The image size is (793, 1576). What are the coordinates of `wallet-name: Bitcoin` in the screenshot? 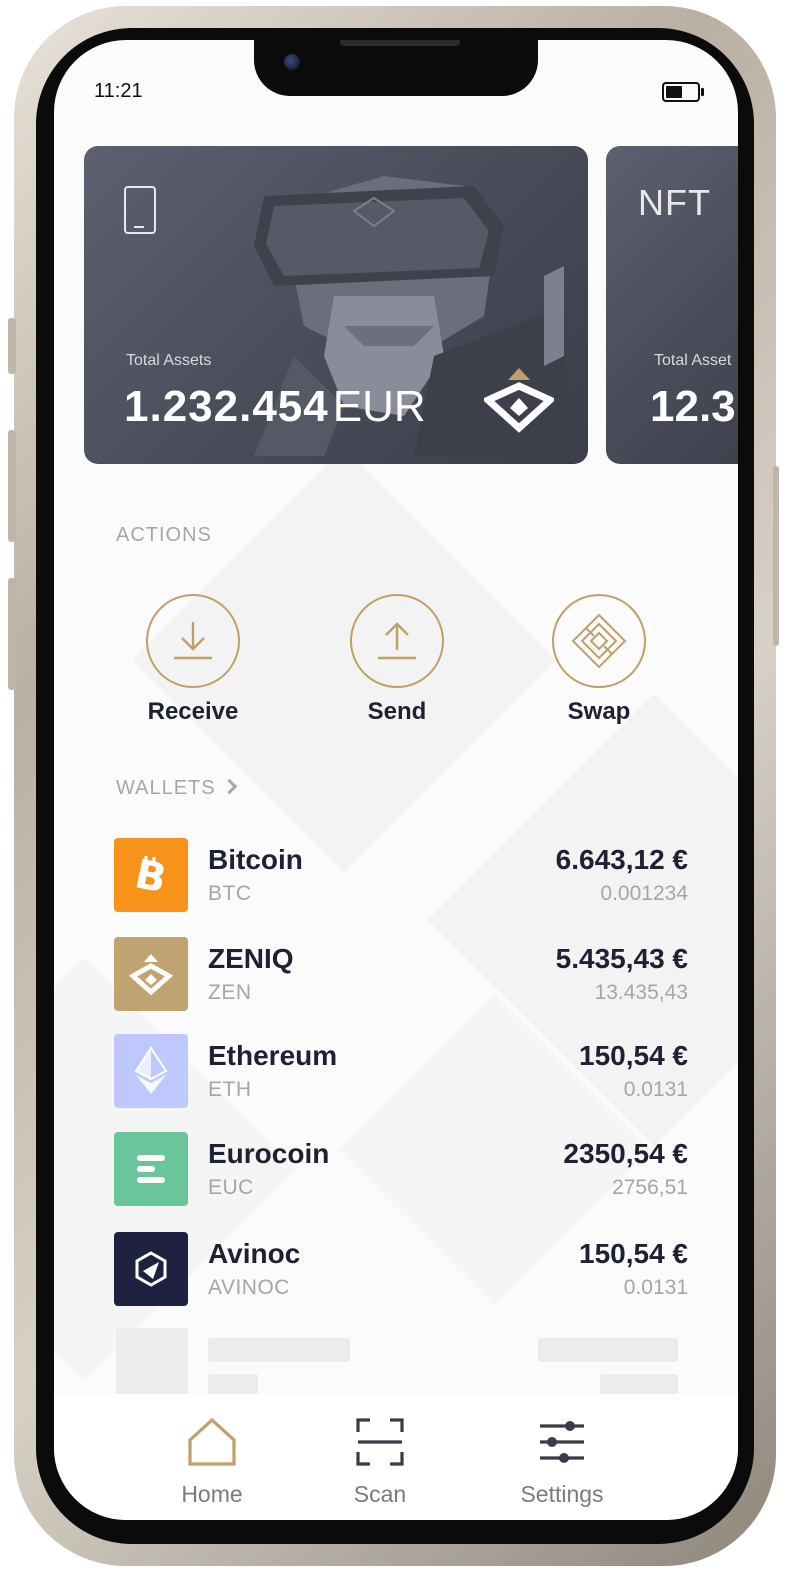 It's located at (255, 859).